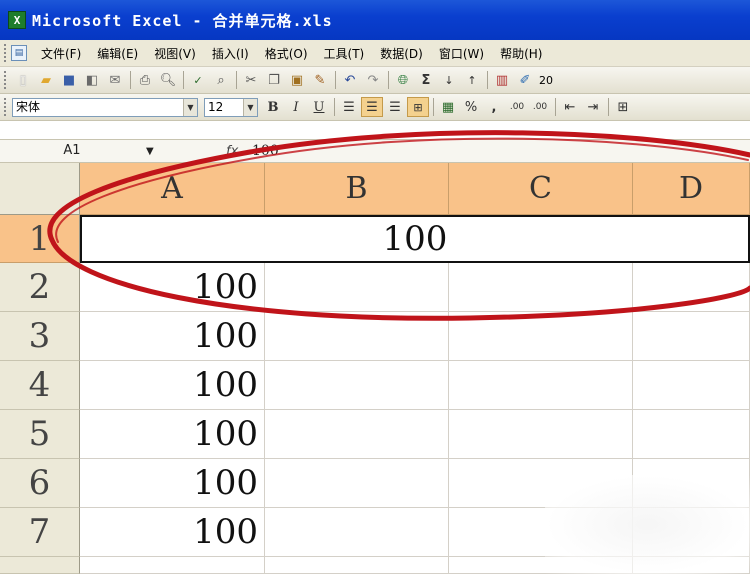 The height and width of the screenshot is (574, 750). Describe the element at coordinates (297, 80) in the screenshot. I see `paste-icon: ▣` at that location.